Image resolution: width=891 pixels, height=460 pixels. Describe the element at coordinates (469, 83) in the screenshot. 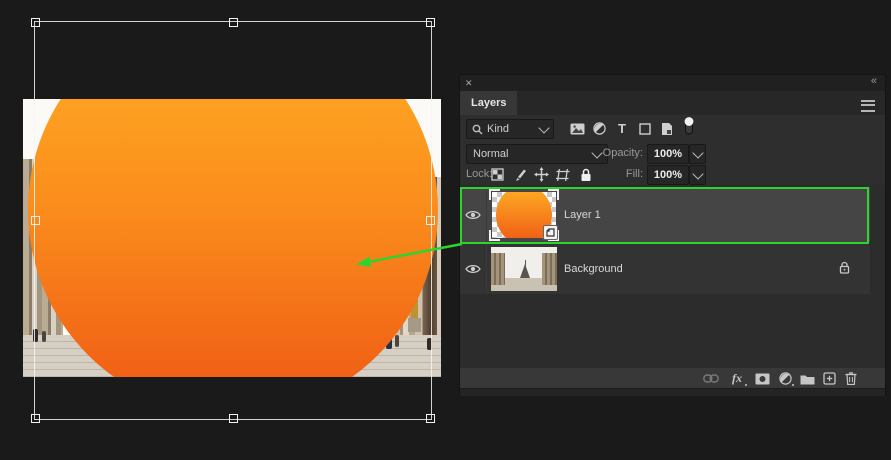

I see `close-icon: ✕` at that location.